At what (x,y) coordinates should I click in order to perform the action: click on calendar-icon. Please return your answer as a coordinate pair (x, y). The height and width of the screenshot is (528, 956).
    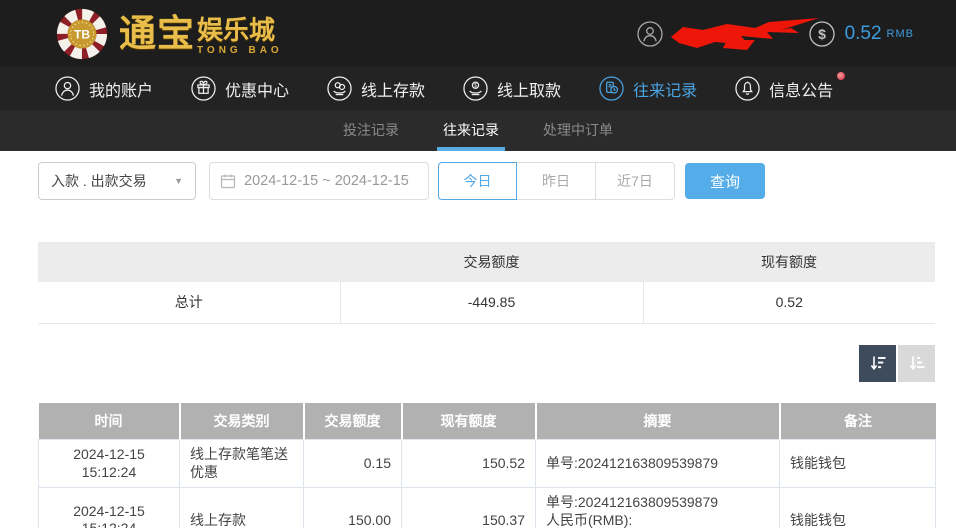
    Looking at the image, I should click on (228, 181).